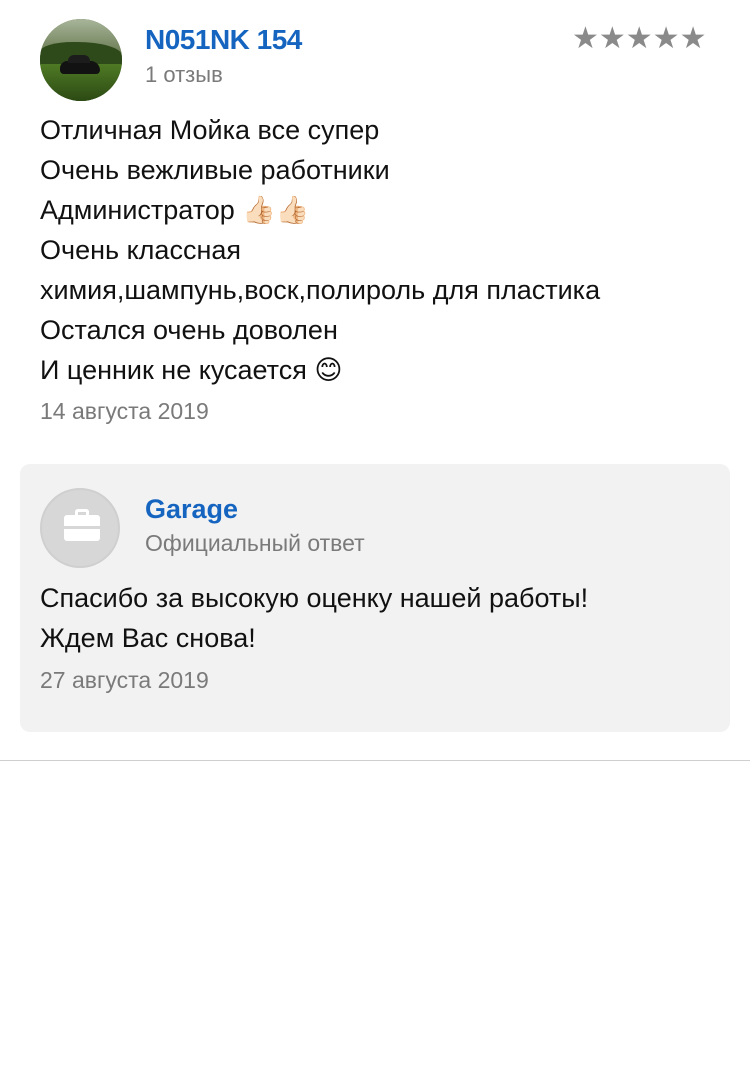 The image size is (750, 1073). Describe the element at coordinates (223, 40) in the screenshot. I see `author-name: N051NK 154` at that location.